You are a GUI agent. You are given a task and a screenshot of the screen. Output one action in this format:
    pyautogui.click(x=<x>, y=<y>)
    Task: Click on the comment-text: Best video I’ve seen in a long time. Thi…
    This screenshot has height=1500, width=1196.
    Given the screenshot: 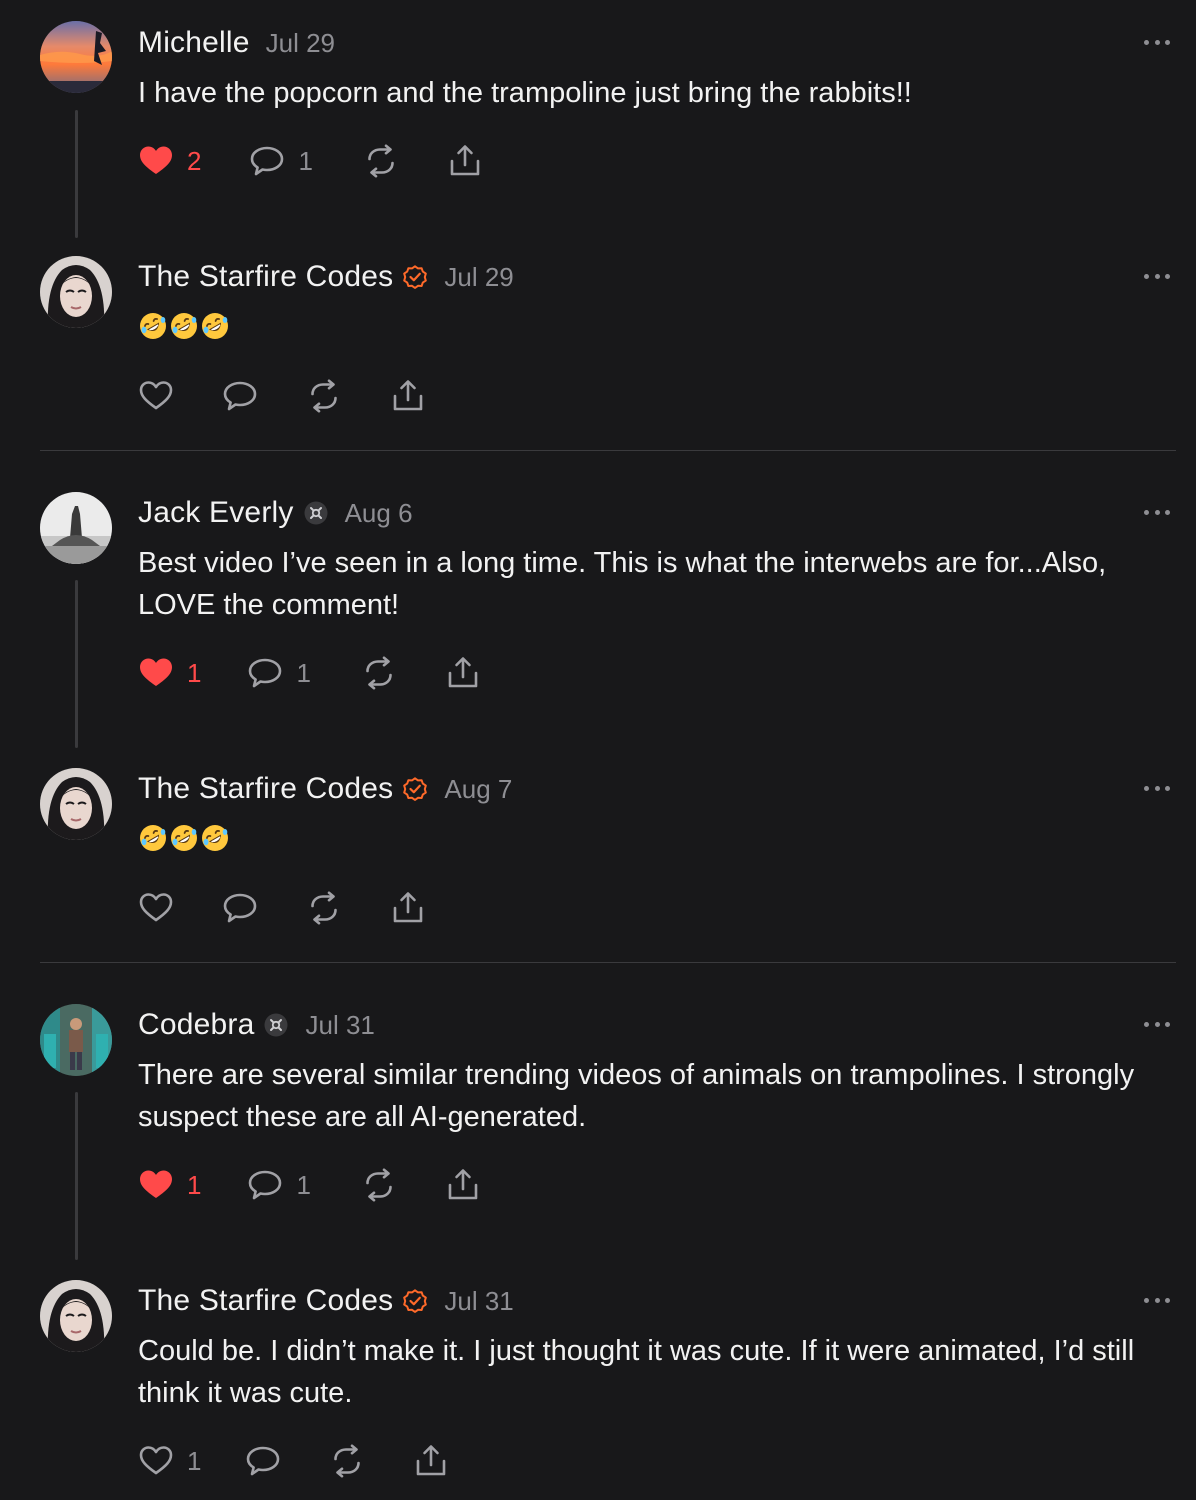 What is the action you would take?
    pyautogui.click(x=622, y=584)
    